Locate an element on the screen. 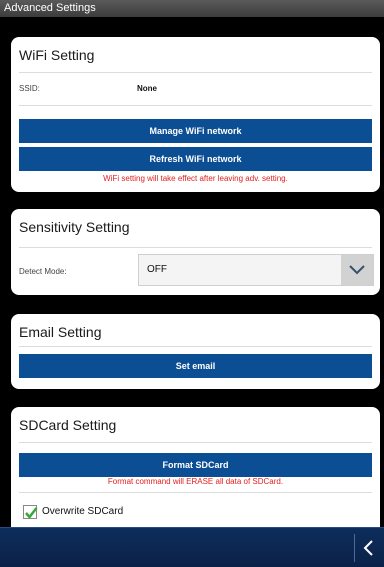 The width and height of the screenshot is (384, 567). manage-wifi-button: Manage WiFi network is located at coordinates (195, 131).